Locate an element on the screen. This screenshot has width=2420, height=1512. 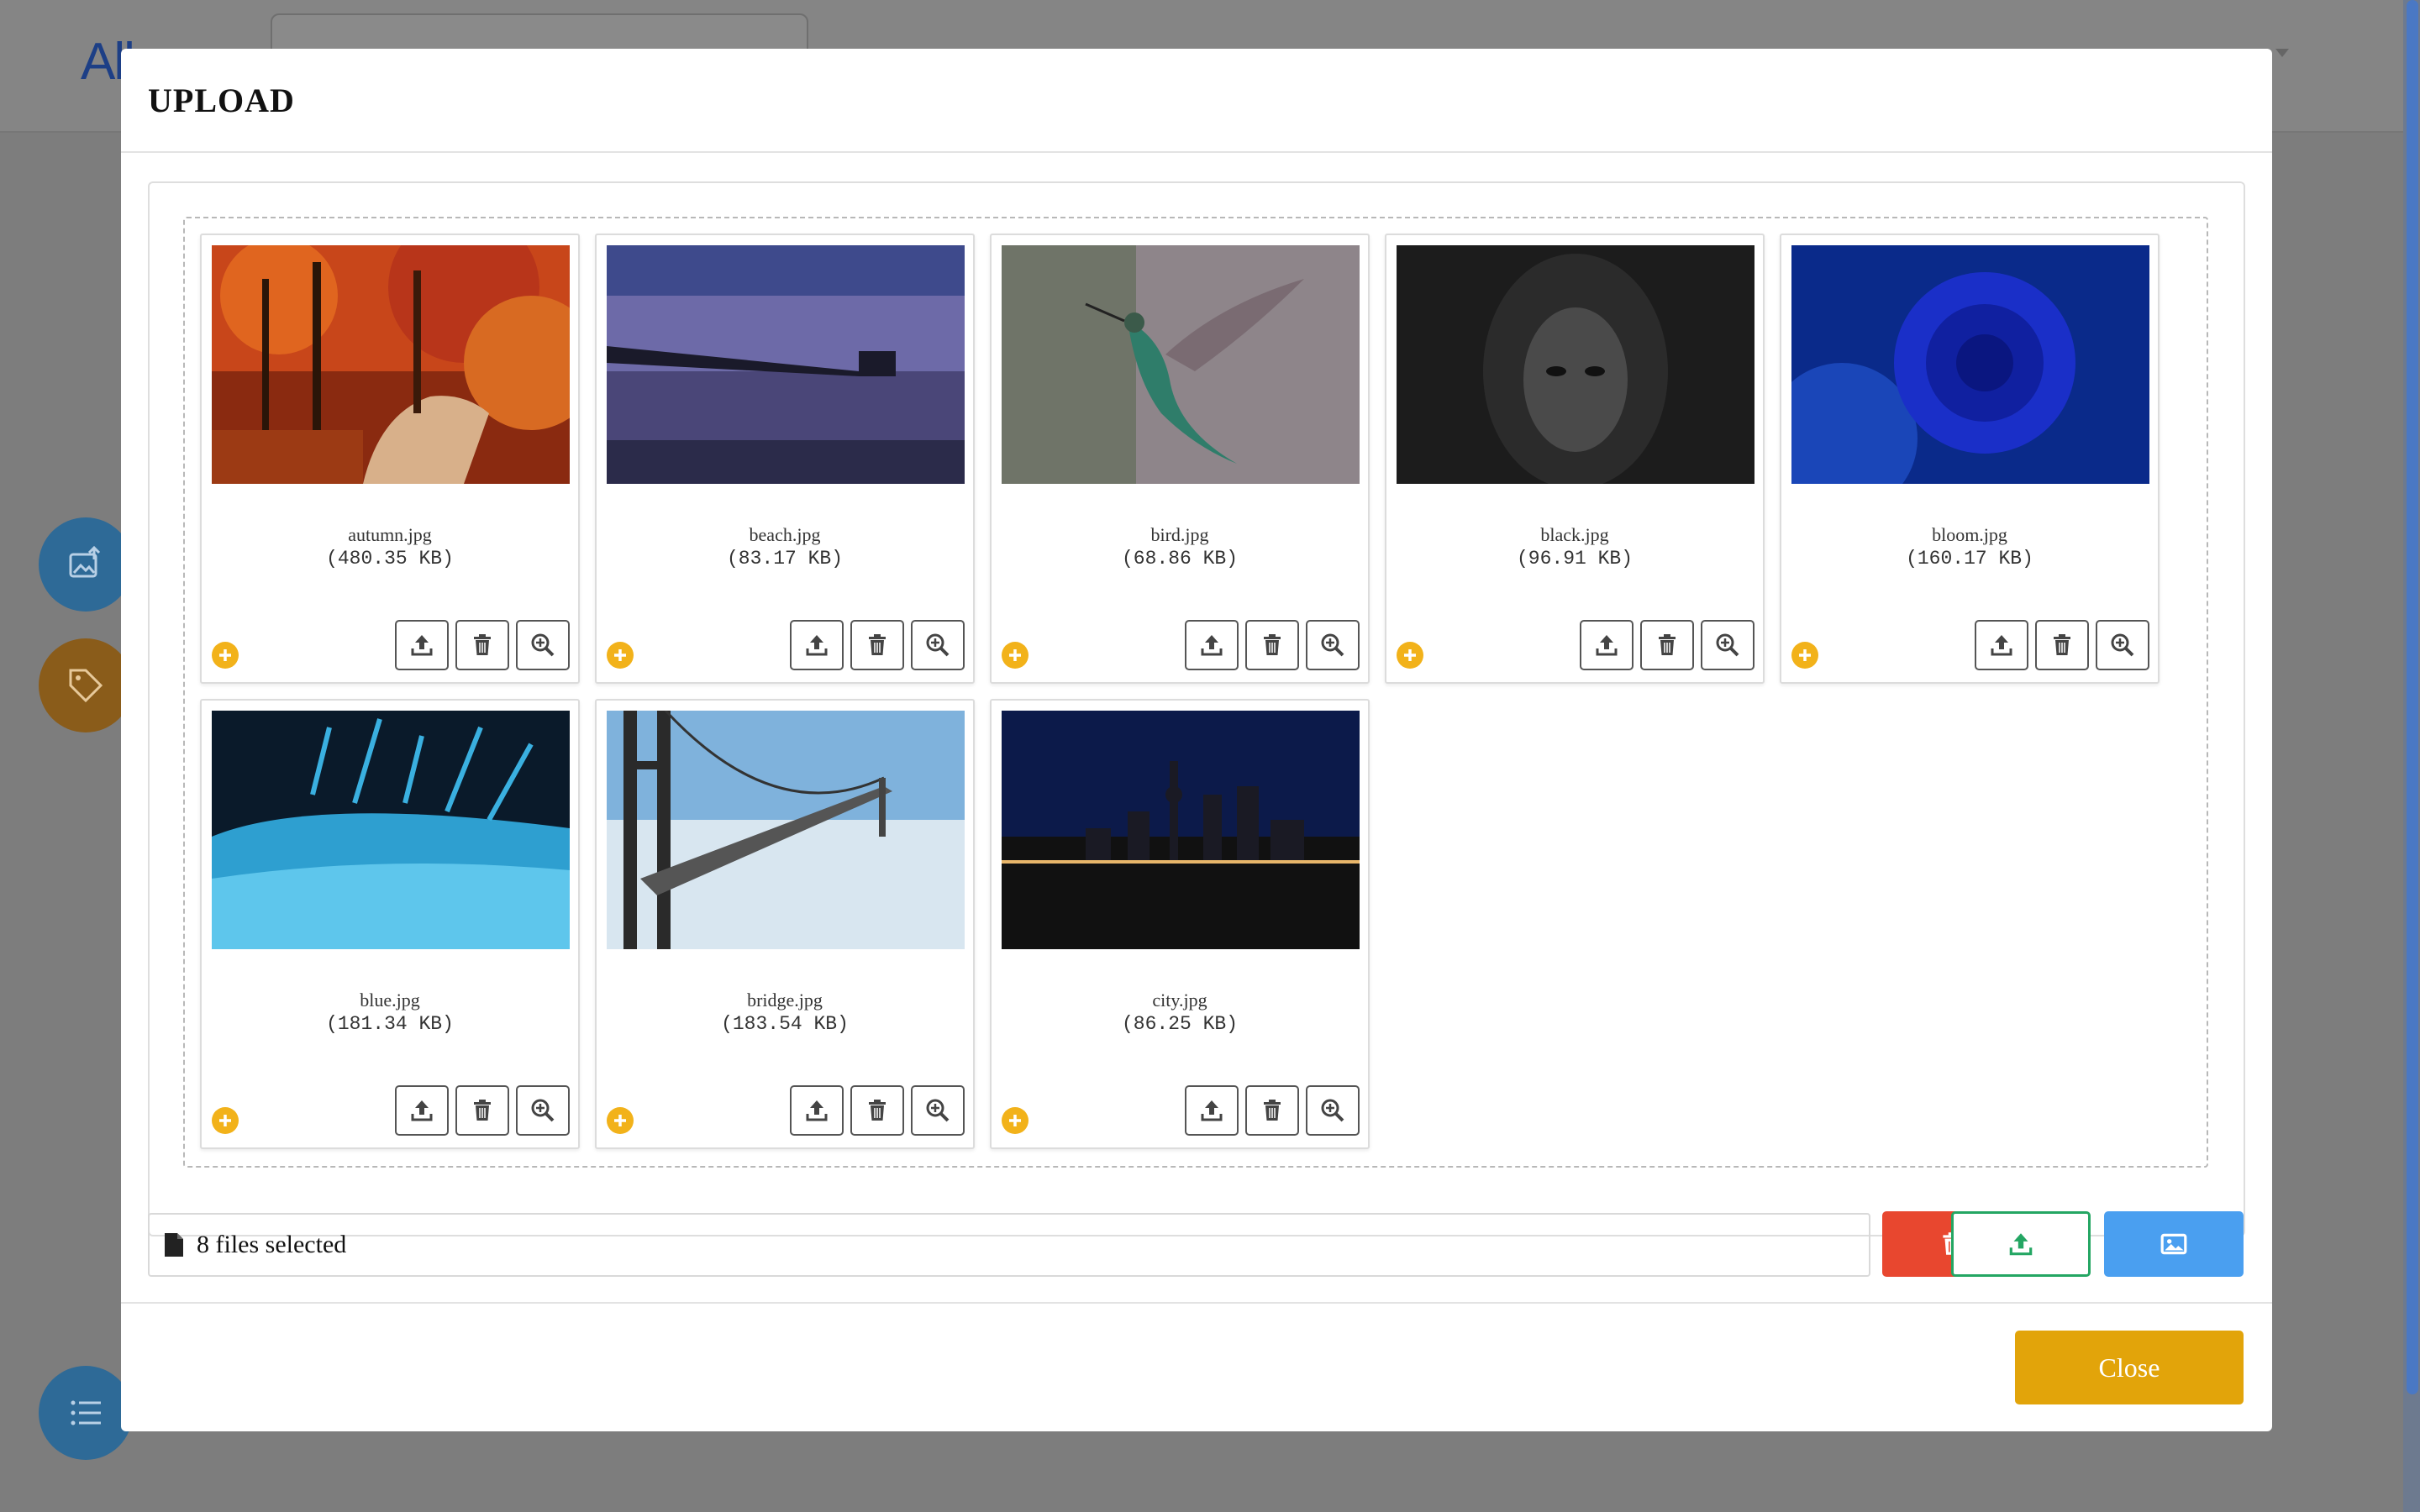
file-selection-field: 8 files selected is located at coordinates (1009, 1245).